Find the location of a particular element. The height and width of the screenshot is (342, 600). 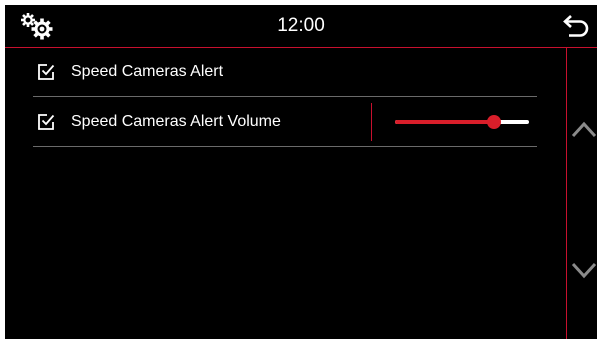

chevron-up-icon is located at coordinates (584, 129).